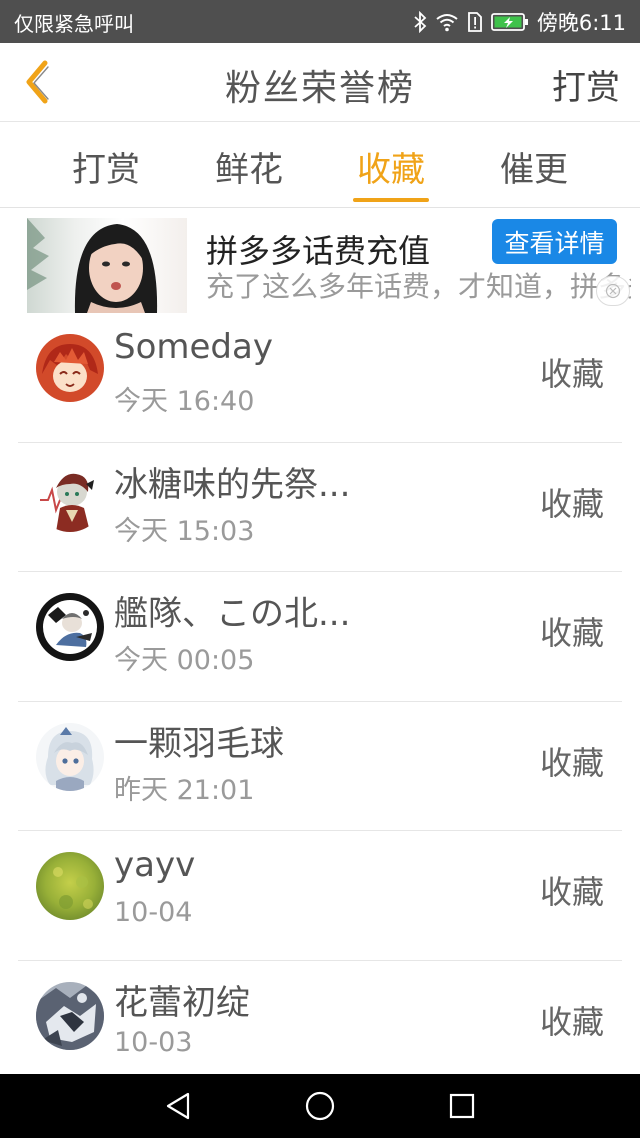 The image size is (640, 1138). Describe the element at coordinates (475, 22) in the screenshot. I see `sim-alert-icon` at that location.